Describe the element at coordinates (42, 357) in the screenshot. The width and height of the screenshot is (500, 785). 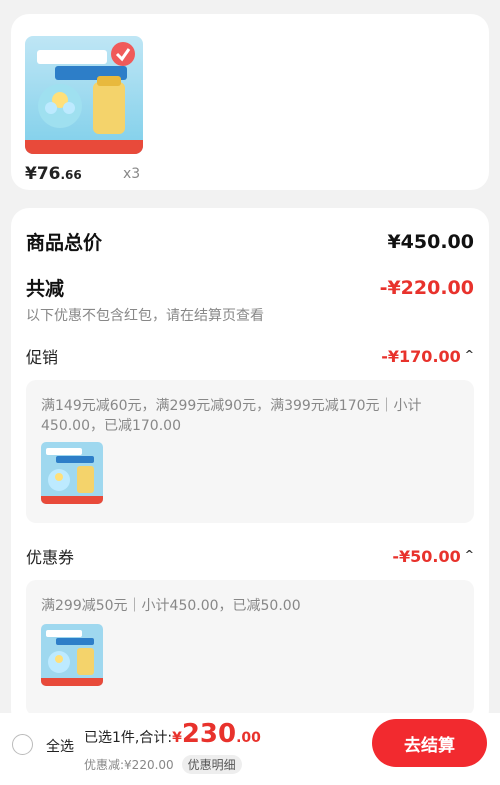
I see `promo-label: 促销` at that location.